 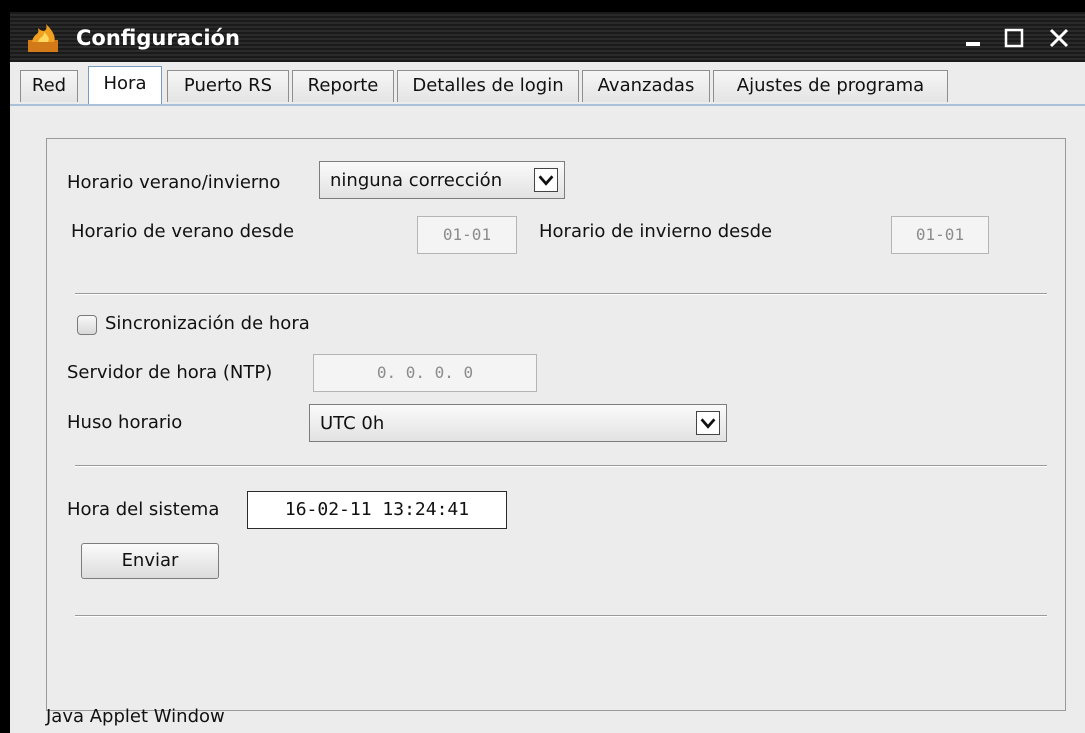 What do you see at coordinates (43, 38) in the screenshot?
I see `java-flame-icon` at bounding box center [43, 38].